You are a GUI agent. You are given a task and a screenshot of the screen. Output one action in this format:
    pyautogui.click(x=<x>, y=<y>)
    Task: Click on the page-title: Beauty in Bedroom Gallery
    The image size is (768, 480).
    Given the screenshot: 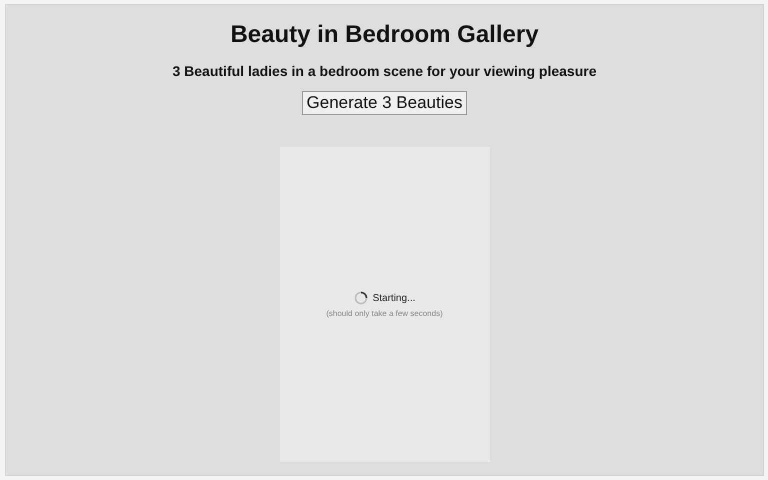 What is the action you would take?
    pyautogui.click(x=384, y=35)
    